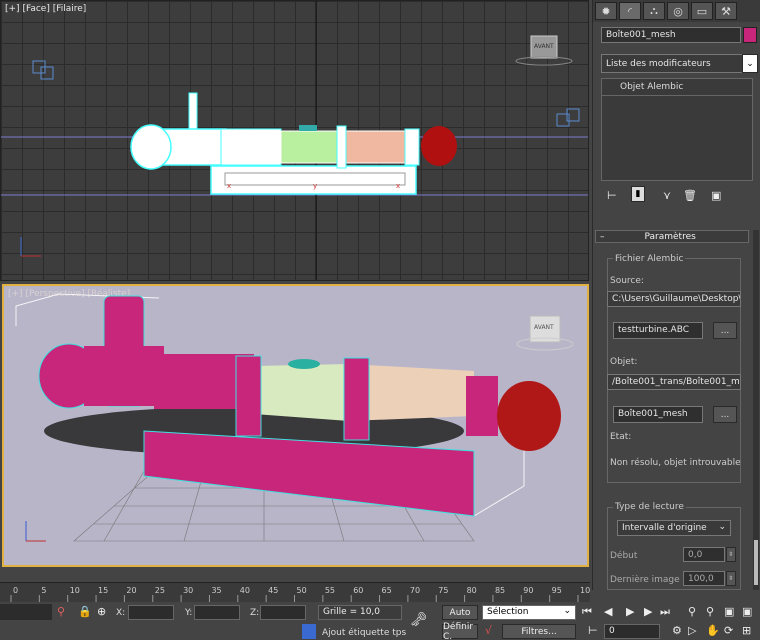 The width and height of the screenshot is (760, 640). What do you see at coordinates (632, 631) in the screenshot?
I see `current-frame-field: 0` at bounding box center [632, 631].